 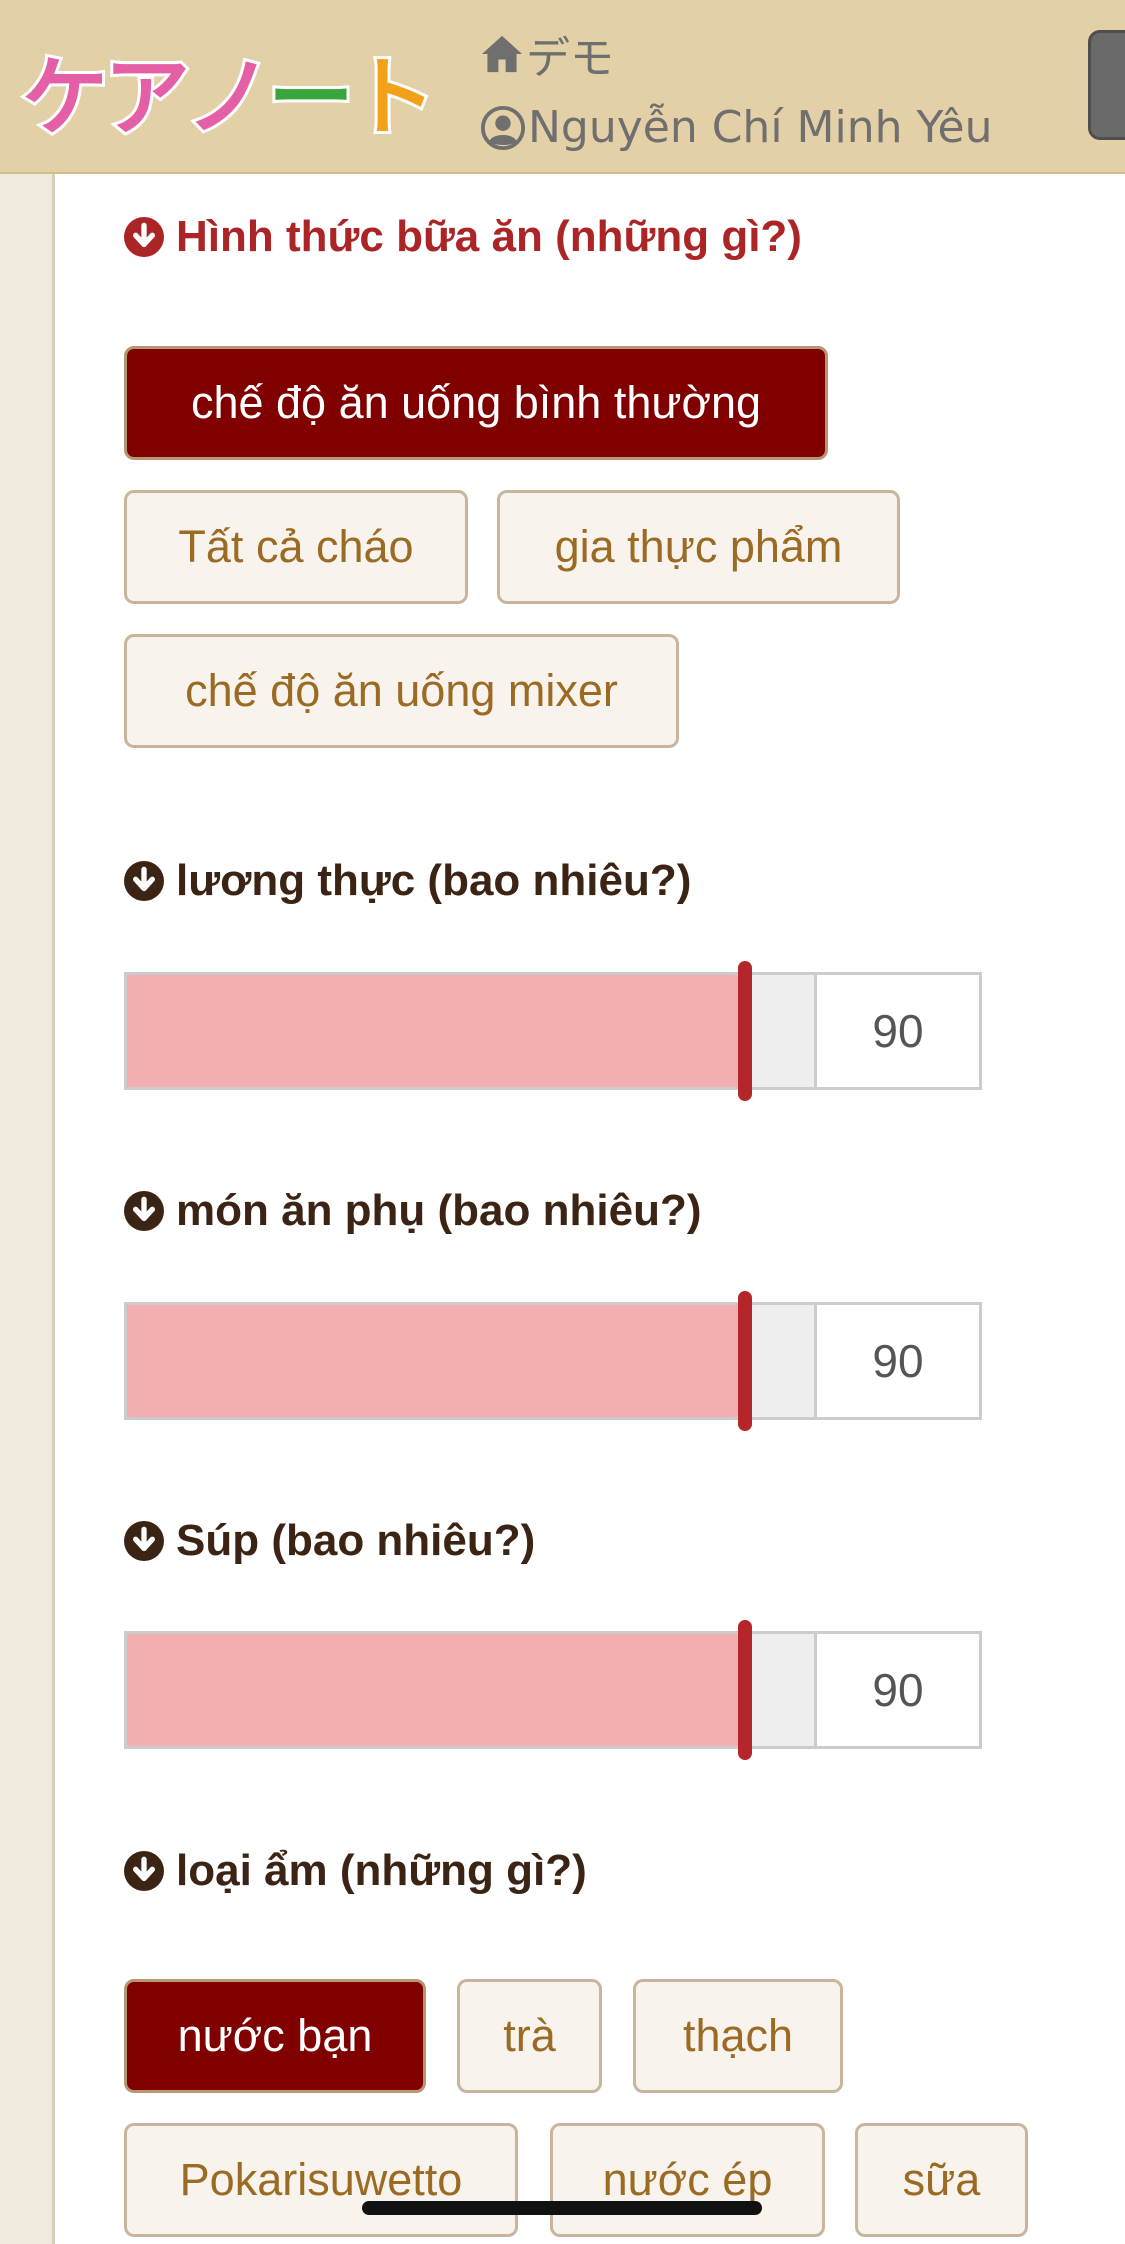 I want to click on side-dish-value-field: 90, so click(x=896, y=1361).